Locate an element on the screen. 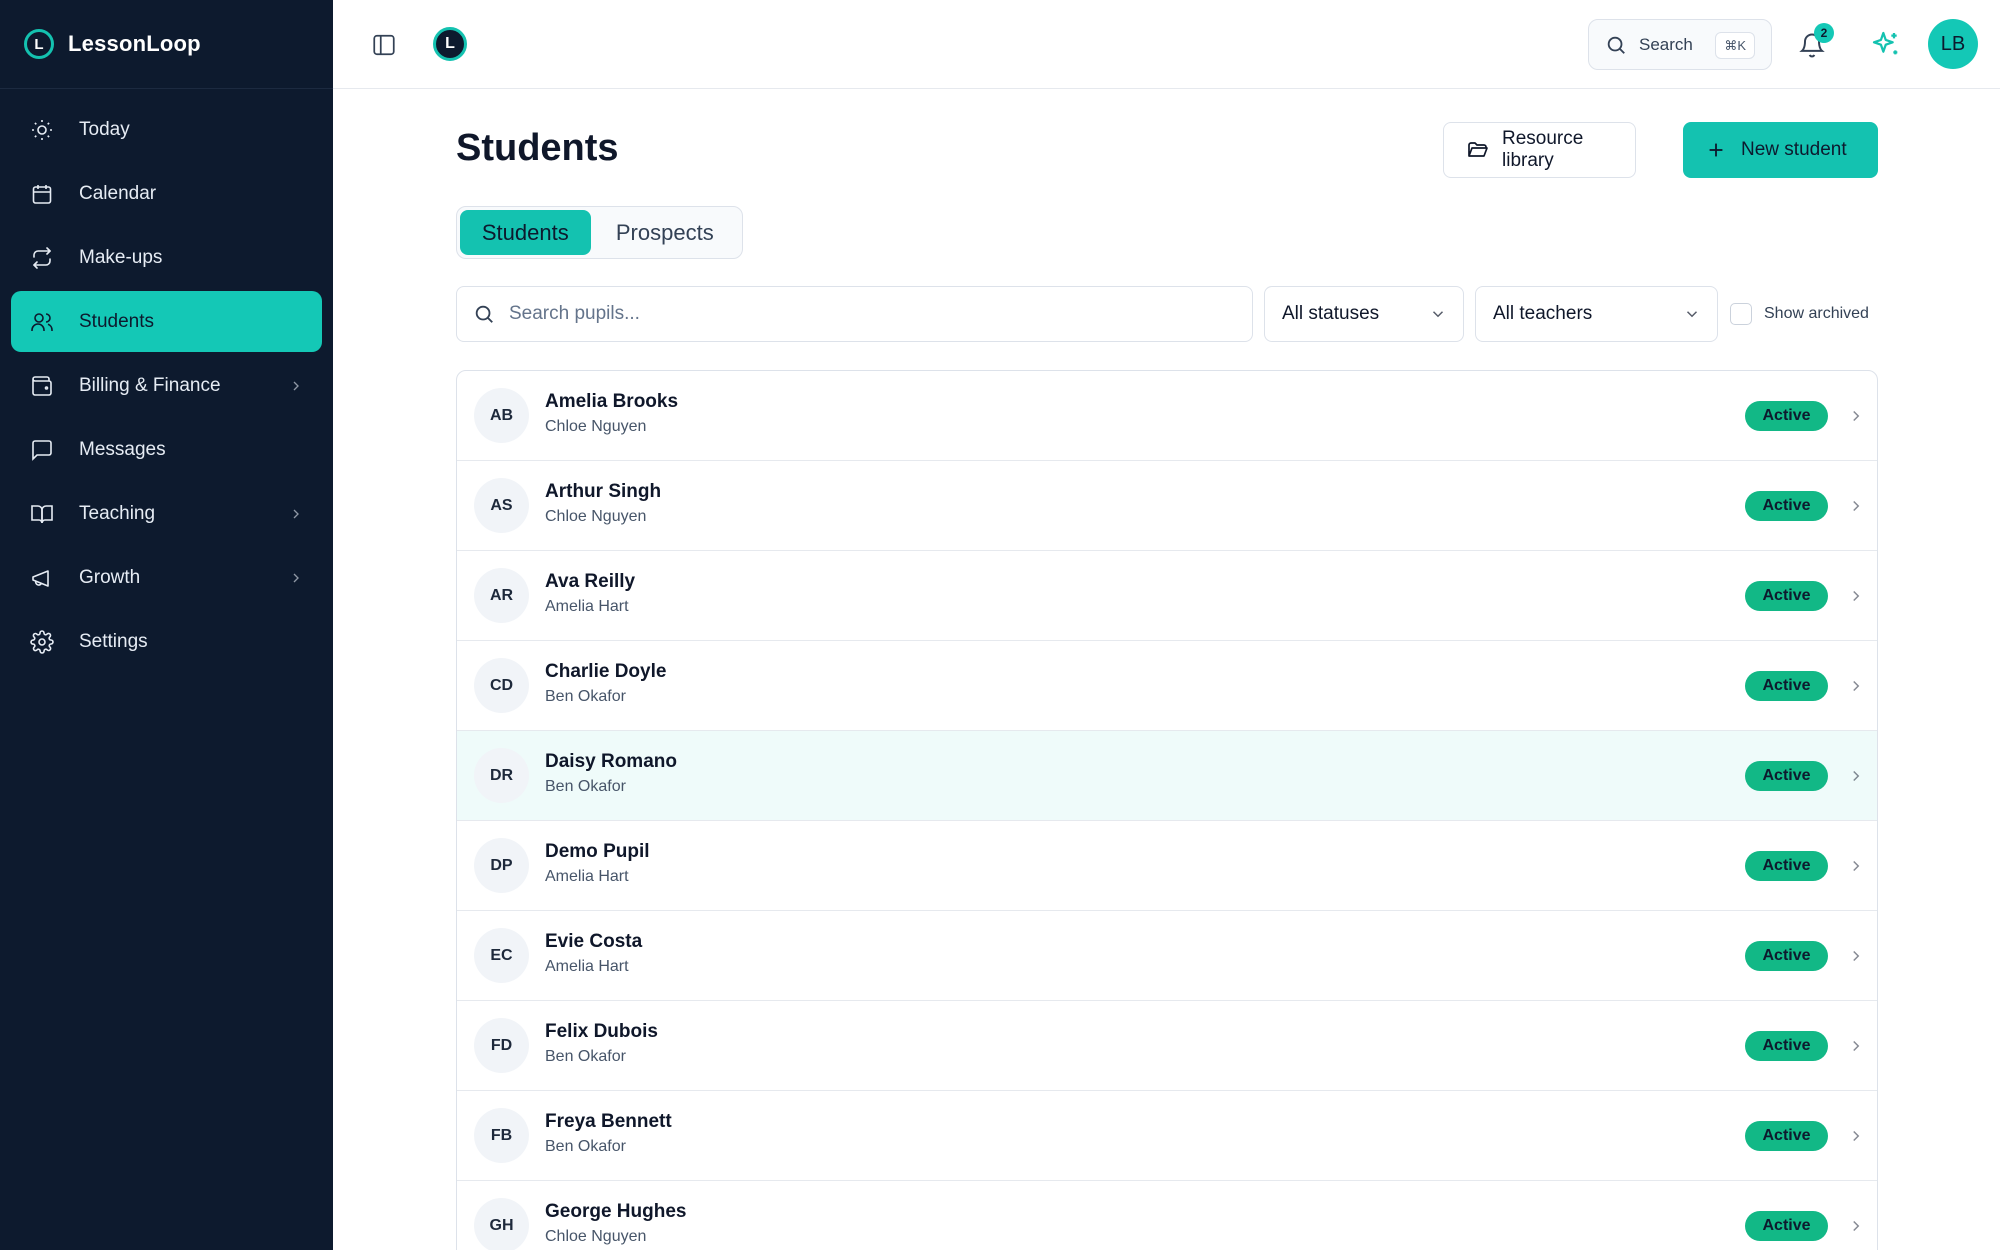 The image size is (2000, 1250). logo-letter: L is located at coordinates (39, 44).